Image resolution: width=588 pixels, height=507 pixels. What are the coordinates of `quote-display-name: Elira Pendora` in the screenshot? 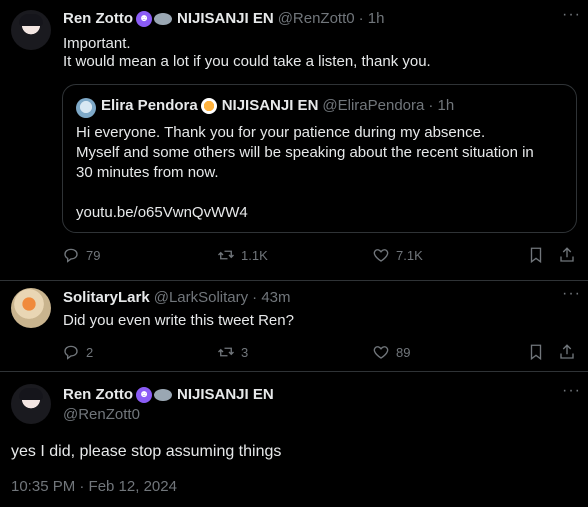 It's located at (149, 105).